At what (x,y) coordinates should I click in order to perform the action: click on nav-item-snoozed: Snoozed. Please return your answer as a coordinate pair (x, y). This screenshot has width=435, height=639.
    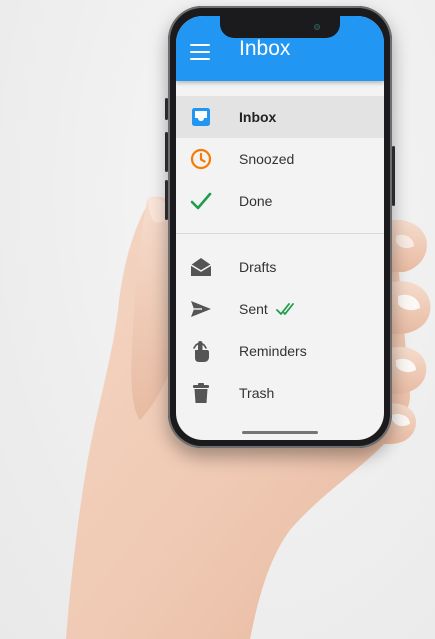
    Looking at the image, I should click on (280, 159).